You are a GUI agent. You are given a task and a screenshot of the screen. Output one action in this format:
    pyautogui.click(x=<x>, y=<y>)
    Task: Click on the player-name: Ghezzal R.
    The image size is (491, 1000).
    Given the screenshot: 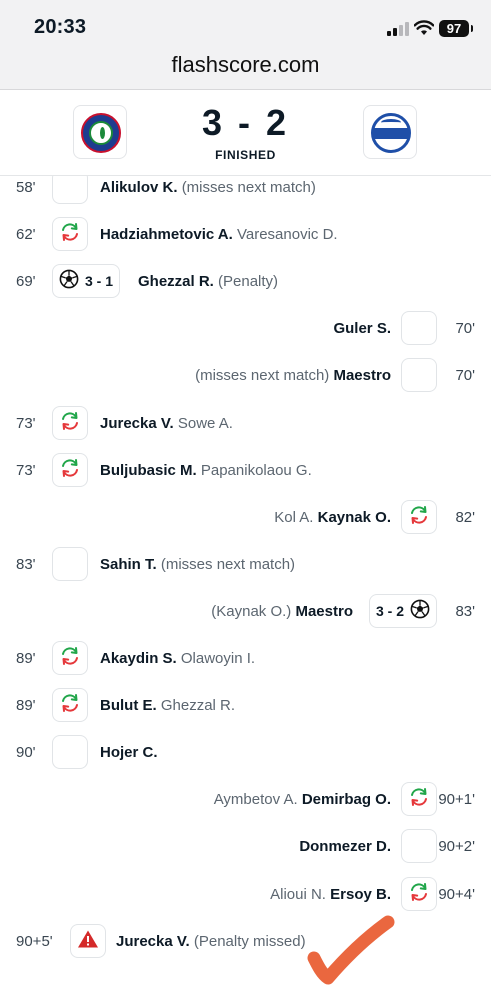 What is the action you would take?
    pyautogui.click(x=176, y=281)
    